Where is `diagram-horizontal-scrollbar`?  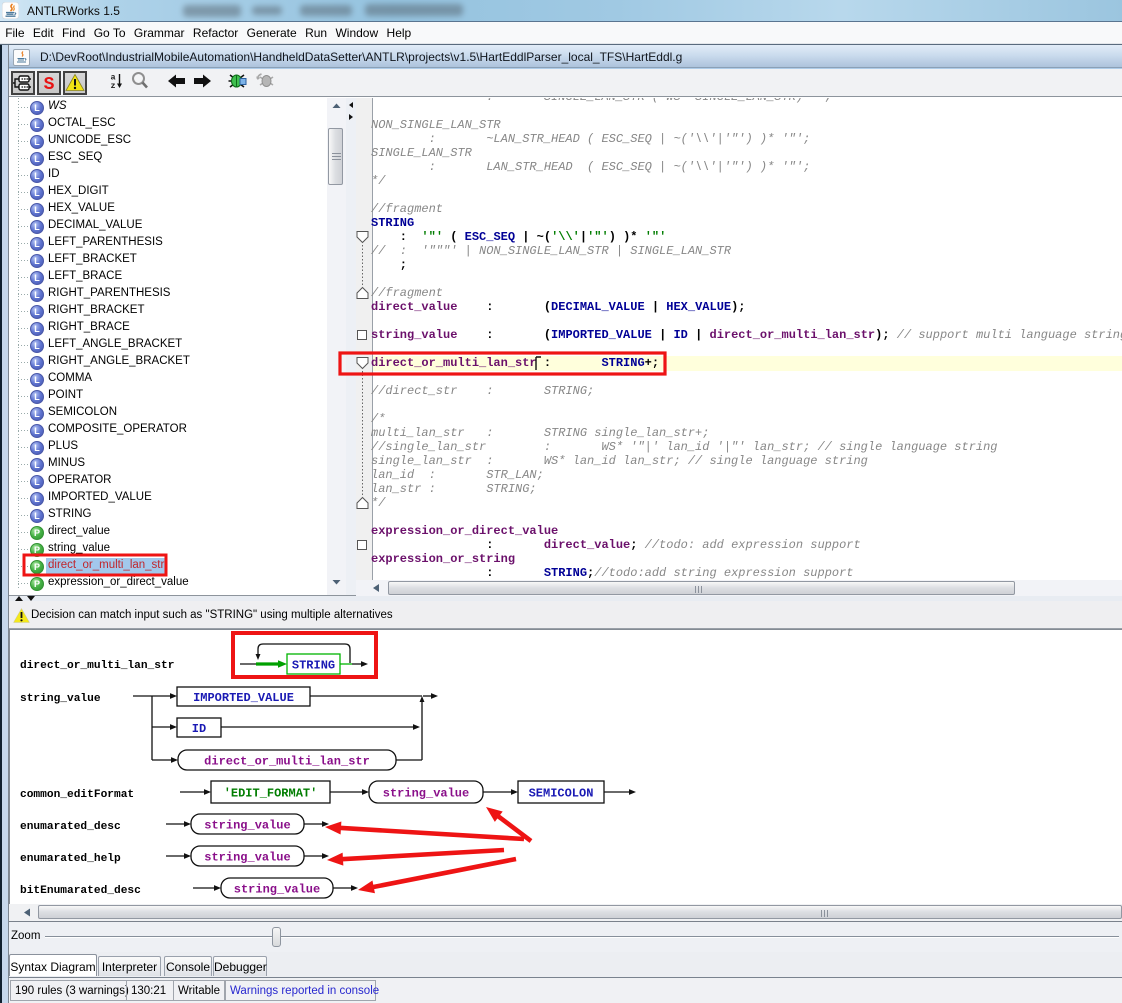 diagram-horizontal-scrollbar is located at coordinates (565, 913).